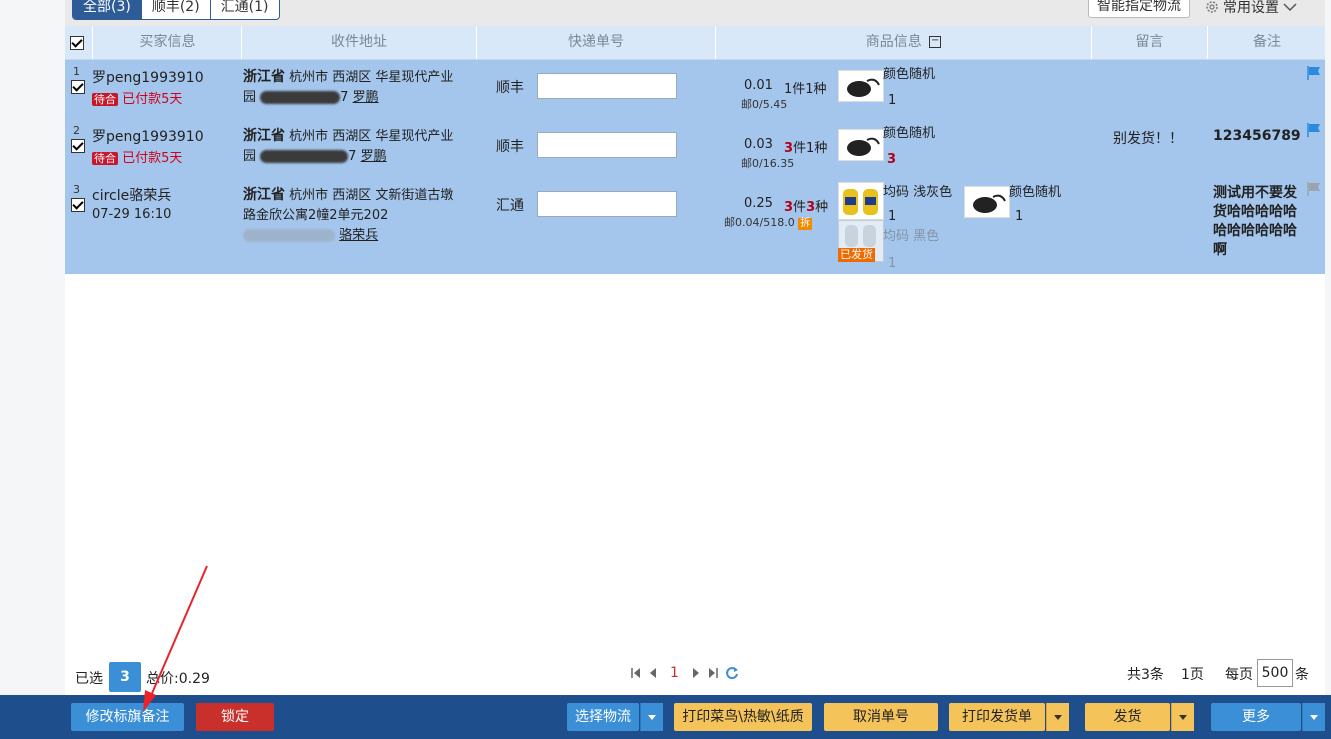 The height and width of the screenshot is (739, 1331). Describe the element at coordinates (1255, 221) in the screenshot. I see `order-remark: 测试用不要发货哈哈哈哈哈哈哈哈哈哈哈啊` at that location.